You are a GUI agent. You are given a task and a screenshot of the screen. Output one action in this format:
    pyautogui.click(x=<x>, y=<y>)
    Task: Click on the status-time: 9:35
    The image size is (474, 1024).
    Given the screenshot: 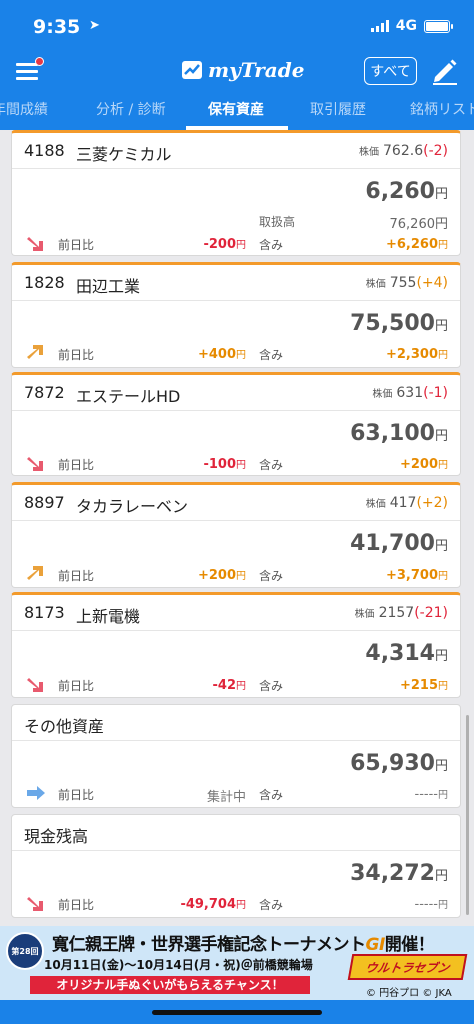 What is the action you would take?
    pyautogui.click(x=57, y=27)
    